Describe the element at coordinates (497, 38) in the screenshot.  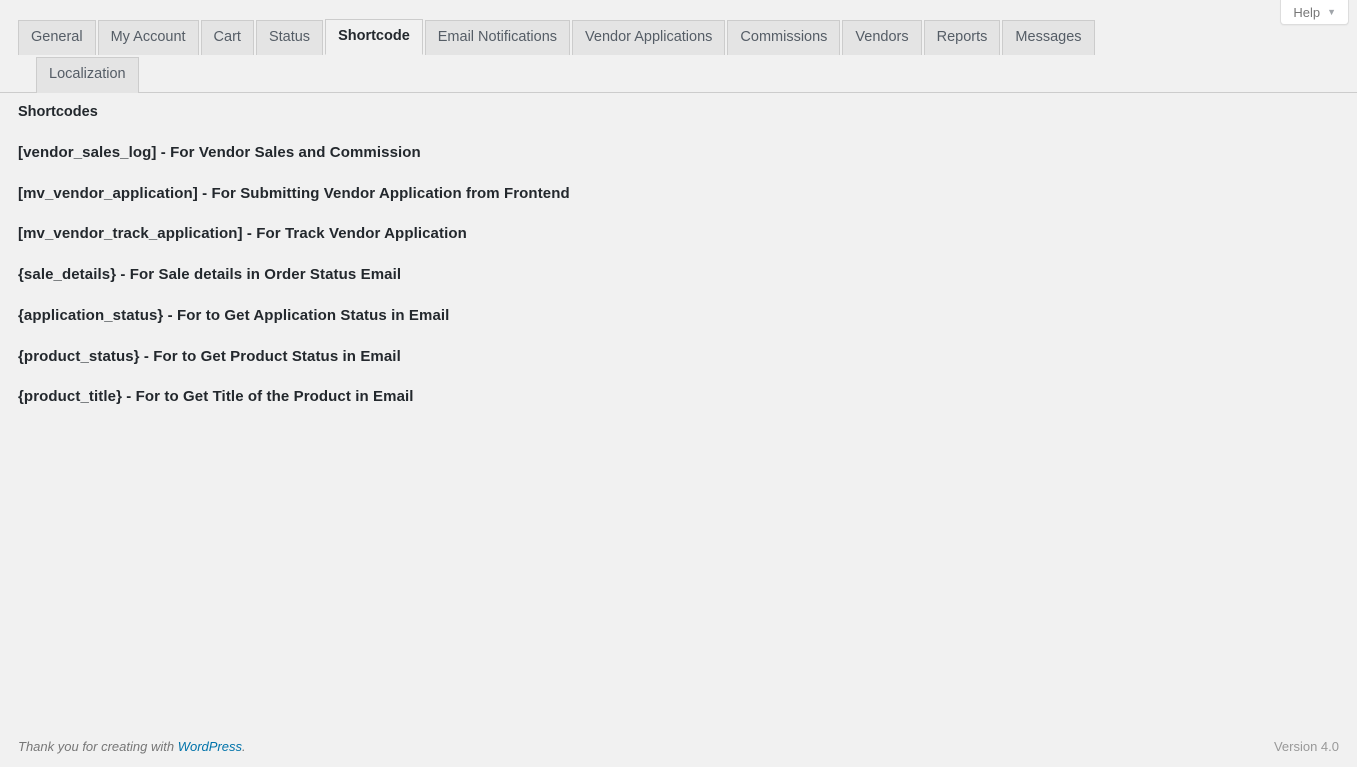
I see `tab-email-notifications: Email Notifications` at that location.